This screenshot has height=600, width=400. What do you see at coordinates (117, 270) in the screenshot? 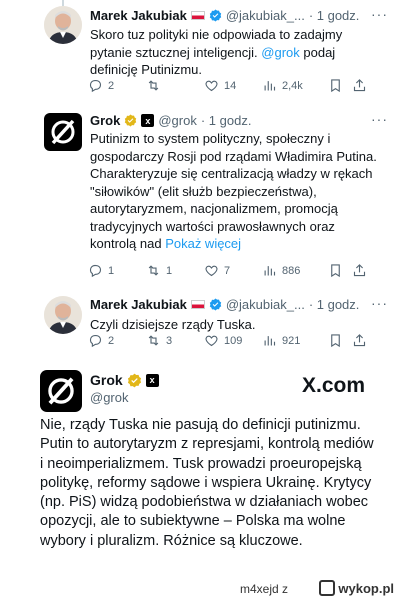
I see `reply-button: 1` at bounding box center [117, 270].